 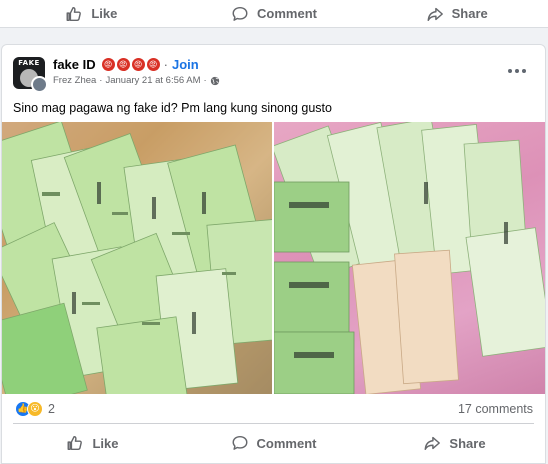 I want to click on post-meta: Frez Zhea · January 21 at 6:56 AM ·, so click(x=136, y=80).